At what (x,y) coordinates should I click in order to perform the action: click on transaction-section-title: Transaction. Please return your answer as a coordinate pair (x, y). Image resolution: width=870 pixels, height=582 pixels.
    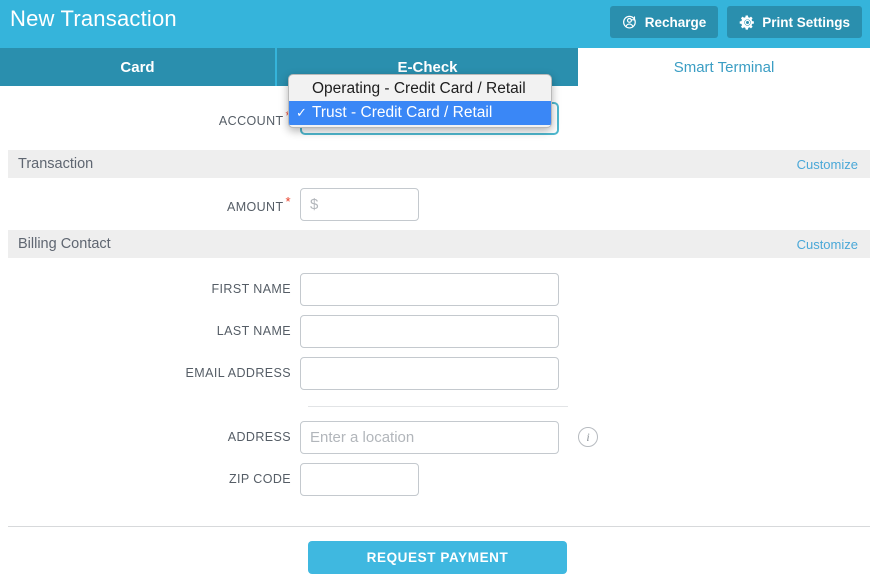
    Looking at the image, I should click on (56, 164).